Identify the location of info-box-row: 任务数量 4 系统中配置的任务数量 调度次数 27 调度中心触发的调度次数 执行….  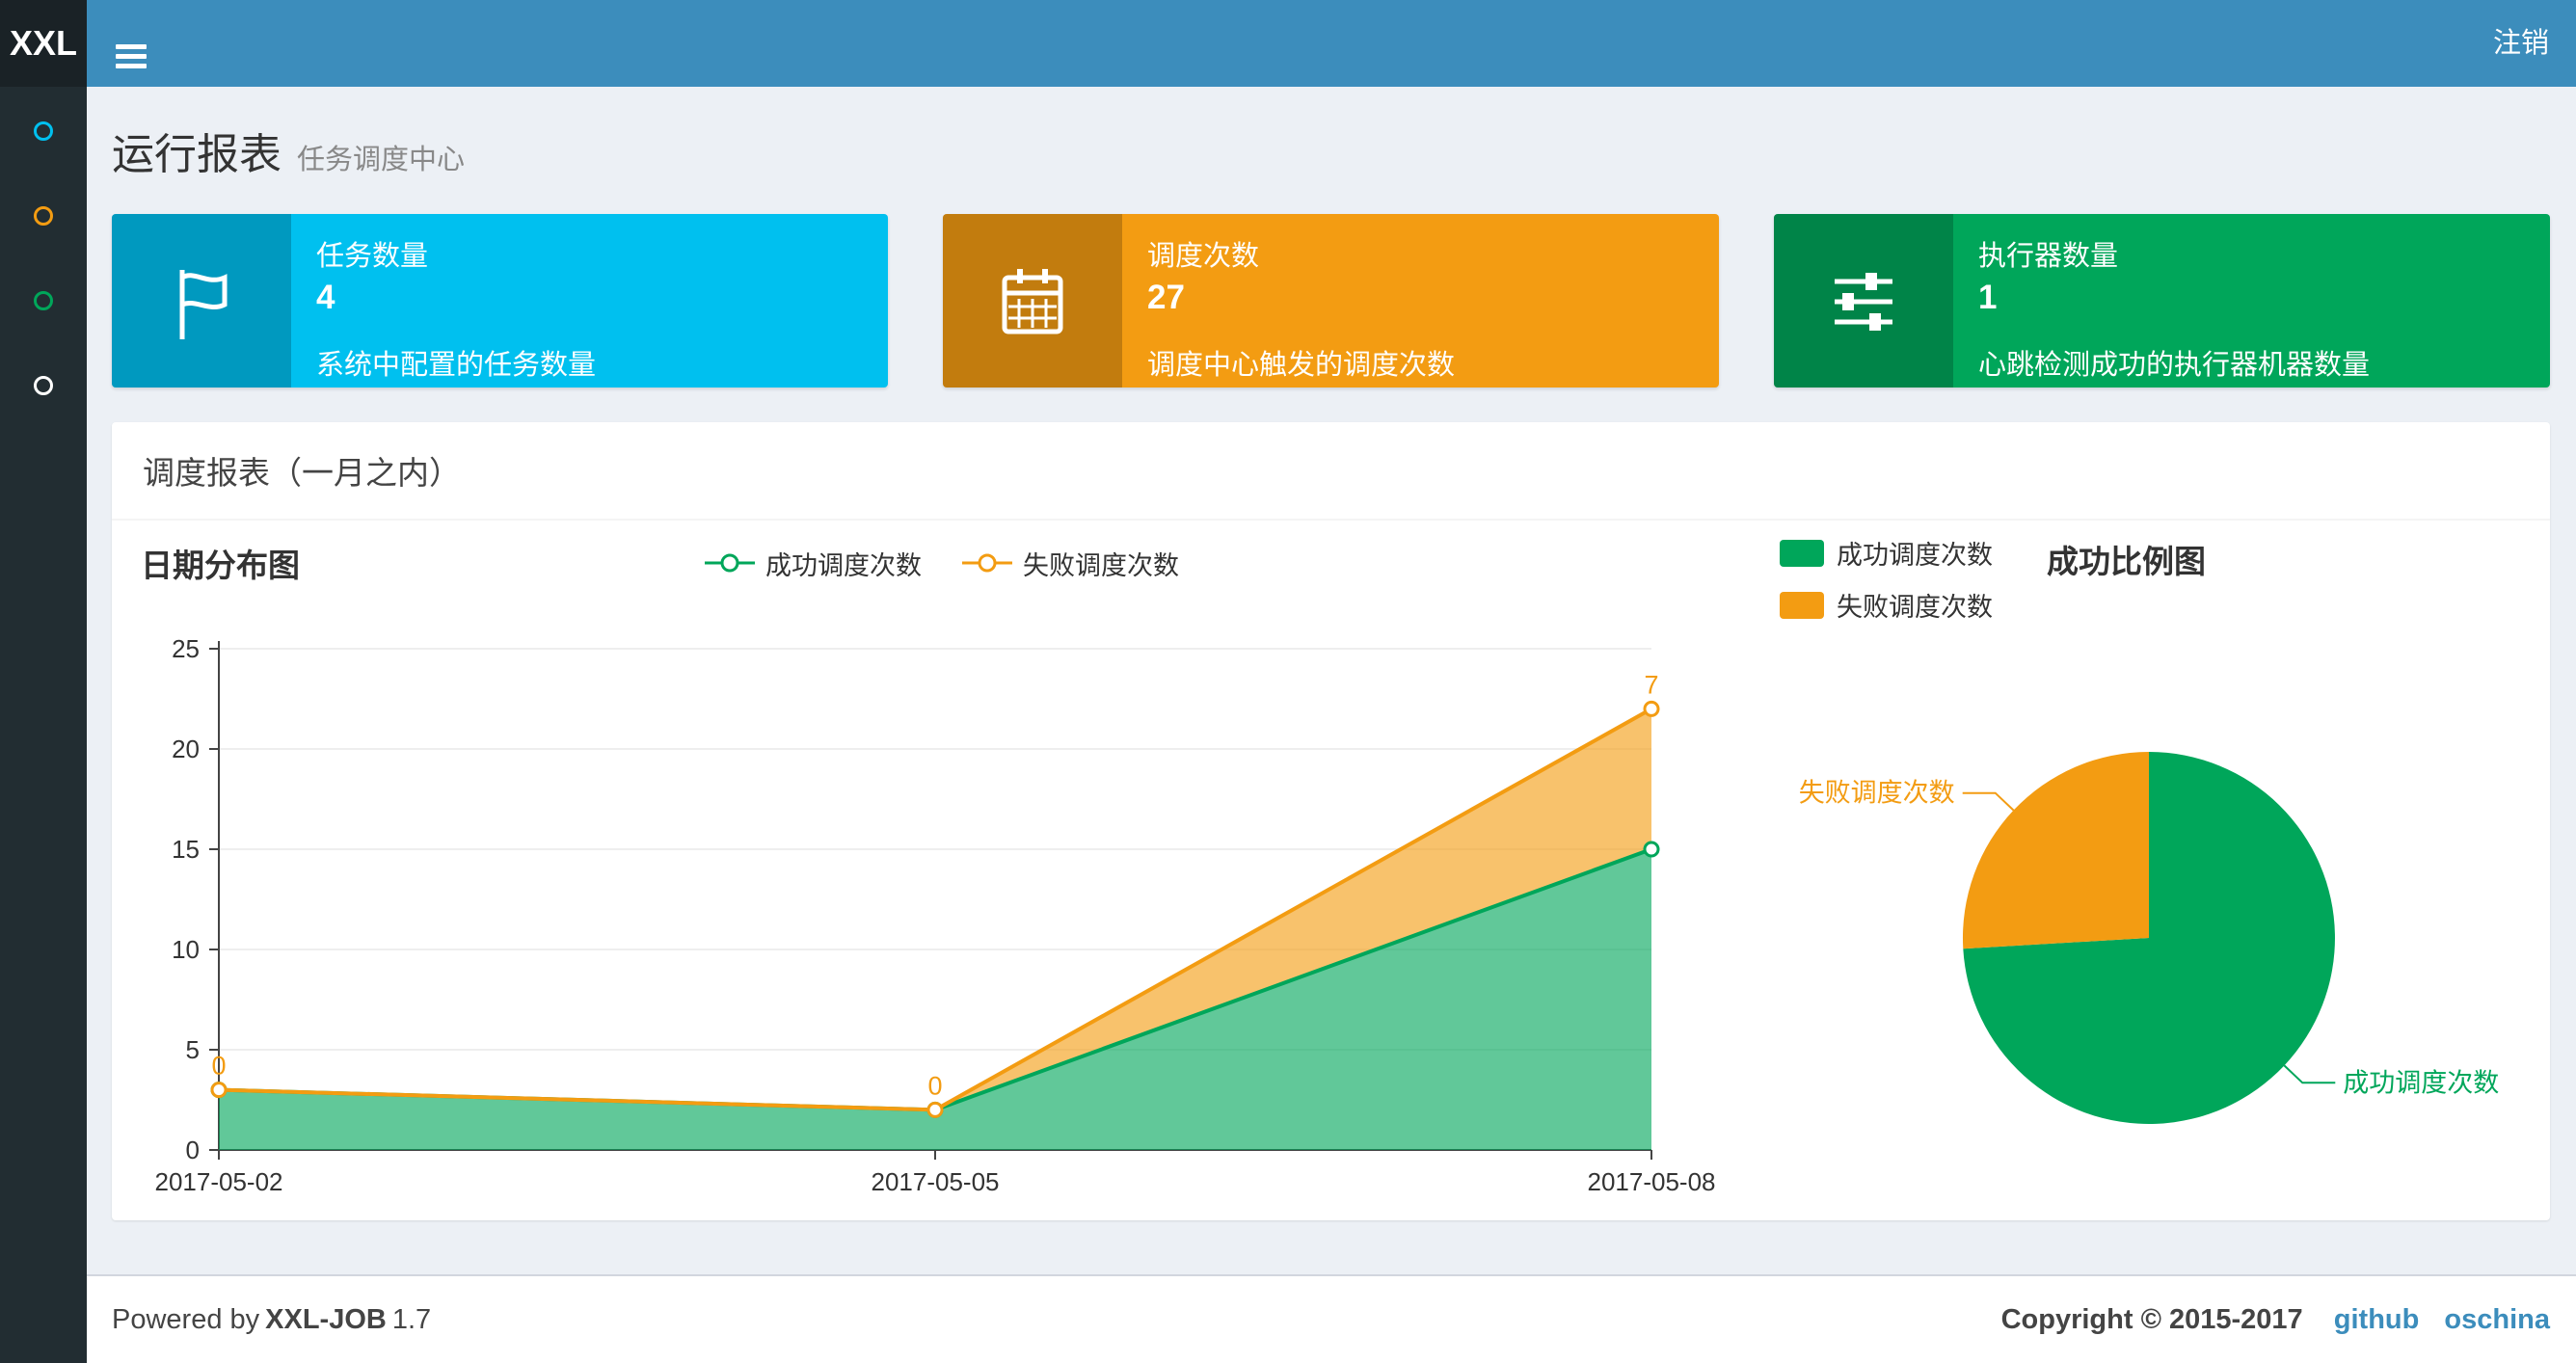
(1331, 284).